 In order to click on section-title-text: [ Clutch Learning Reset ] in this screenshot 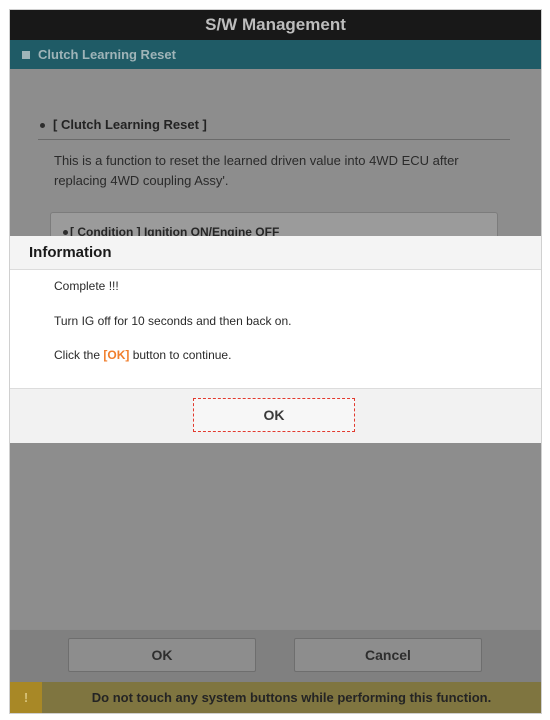, I will do `click(130, 124)`.